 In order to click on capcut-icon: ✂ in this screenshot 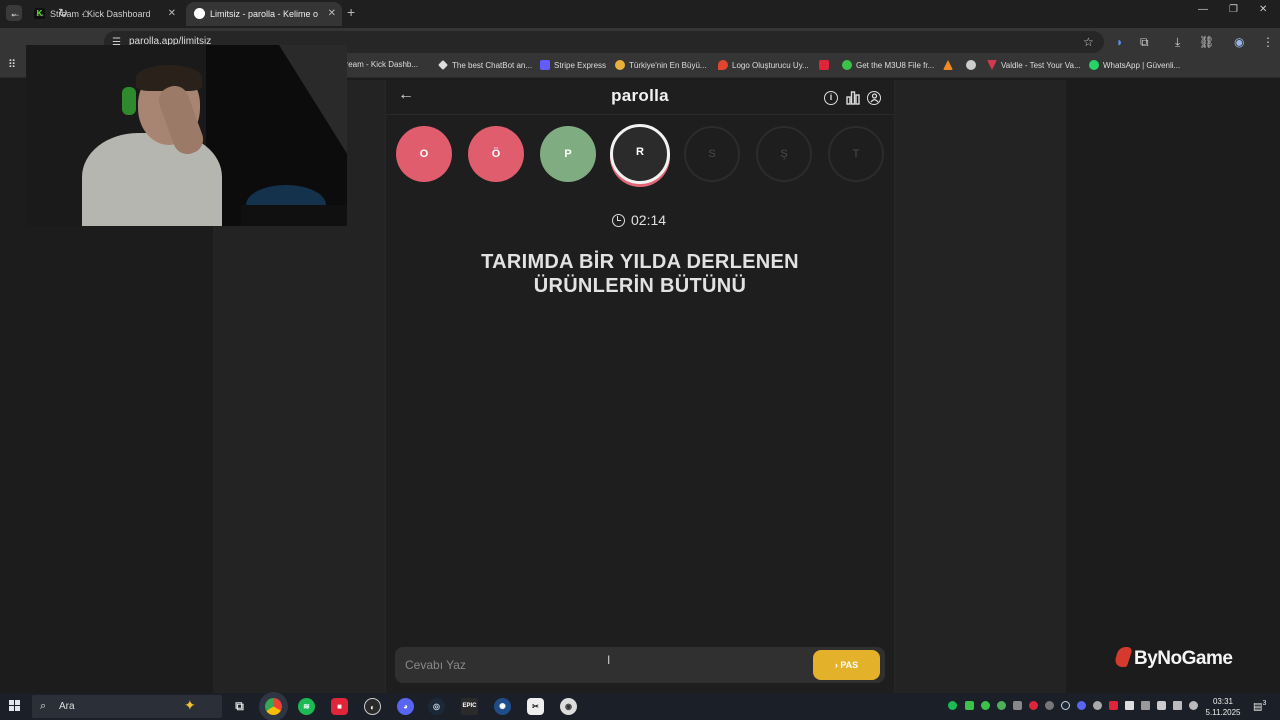, I will do `click(535, 706)`.